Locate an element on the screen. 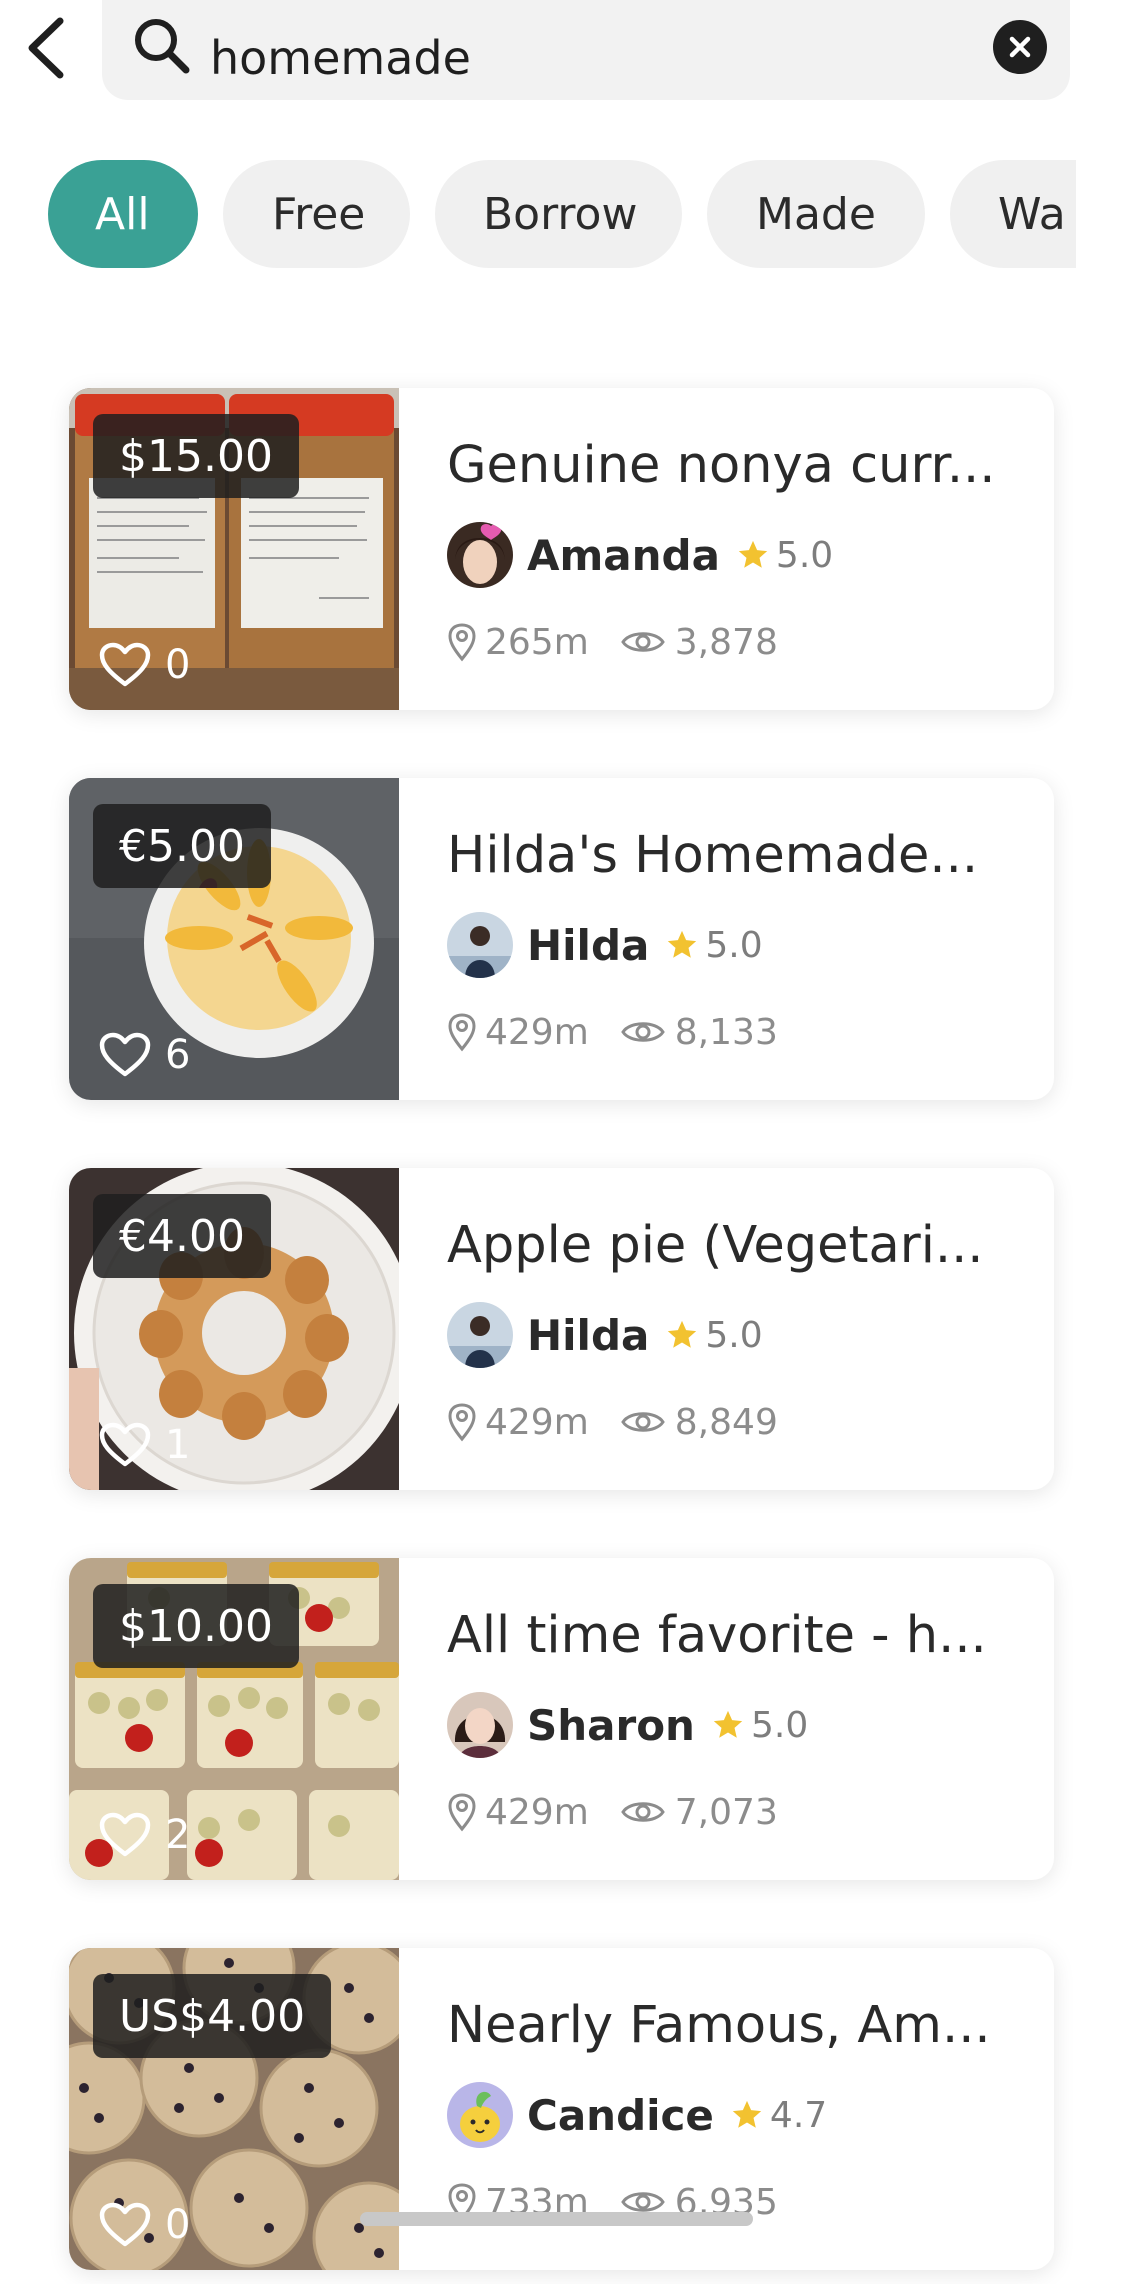 This screenshot has width=1125, height=2284. like-button: 1 is located at coordinates (144, 1445).